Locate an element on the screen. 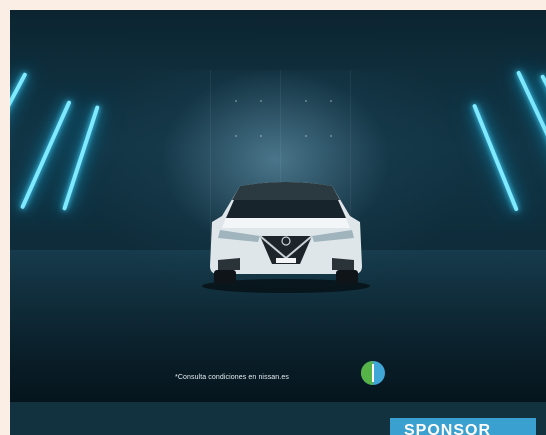 This screenshot has width=546, height=435. eco-label-badge-icon is located at coordinates (373, 373).